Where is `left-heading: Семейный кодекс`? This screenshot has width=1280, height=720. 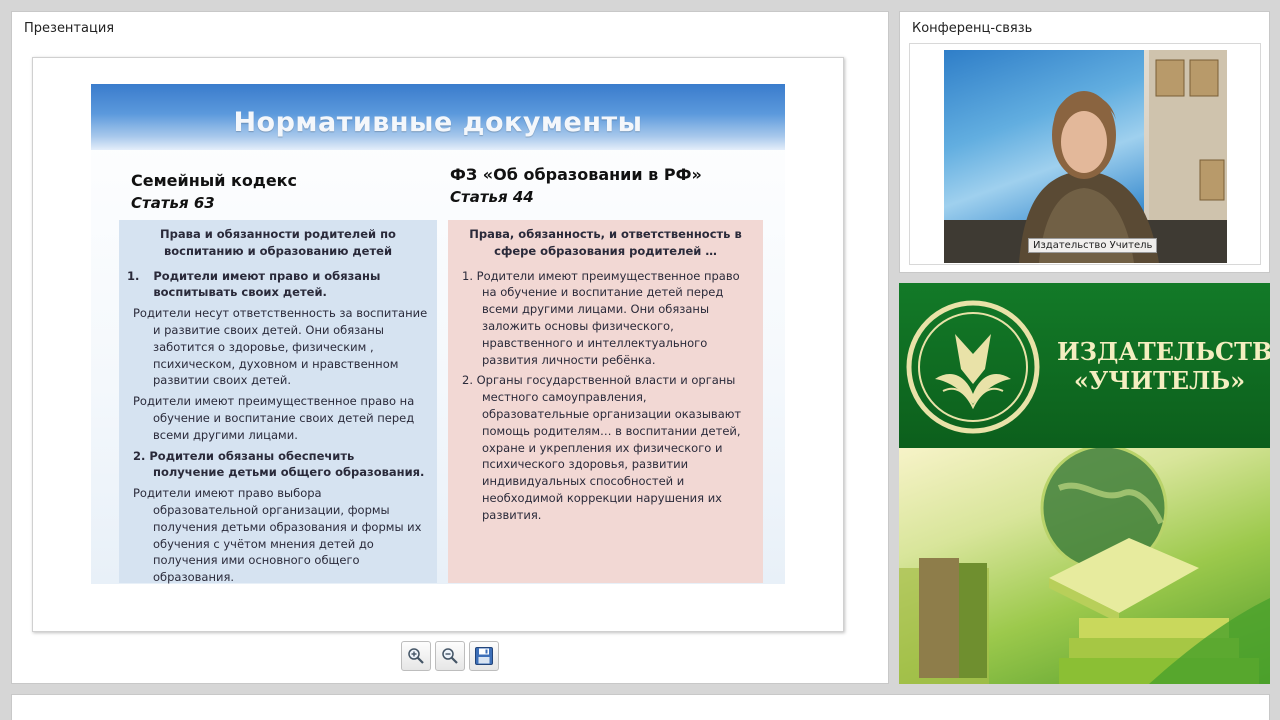
left-heading: Семейный кодекс is located at coordinates (214, 180).